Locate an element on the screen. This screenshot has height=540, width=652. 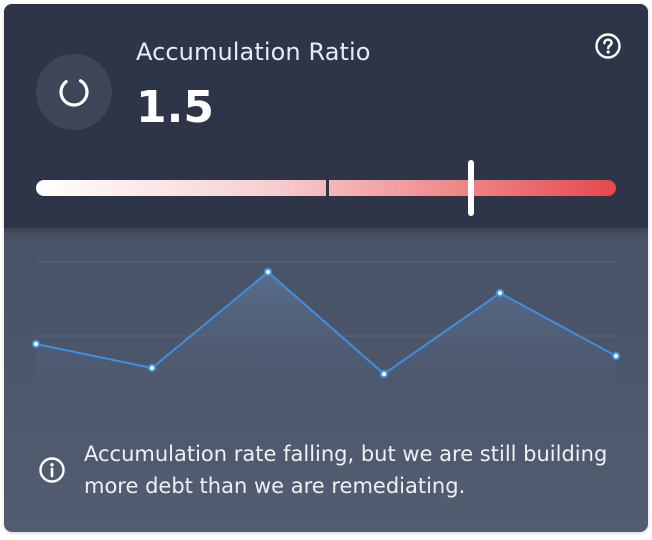
loading-ring-icon is located at coordinates (74, 92).